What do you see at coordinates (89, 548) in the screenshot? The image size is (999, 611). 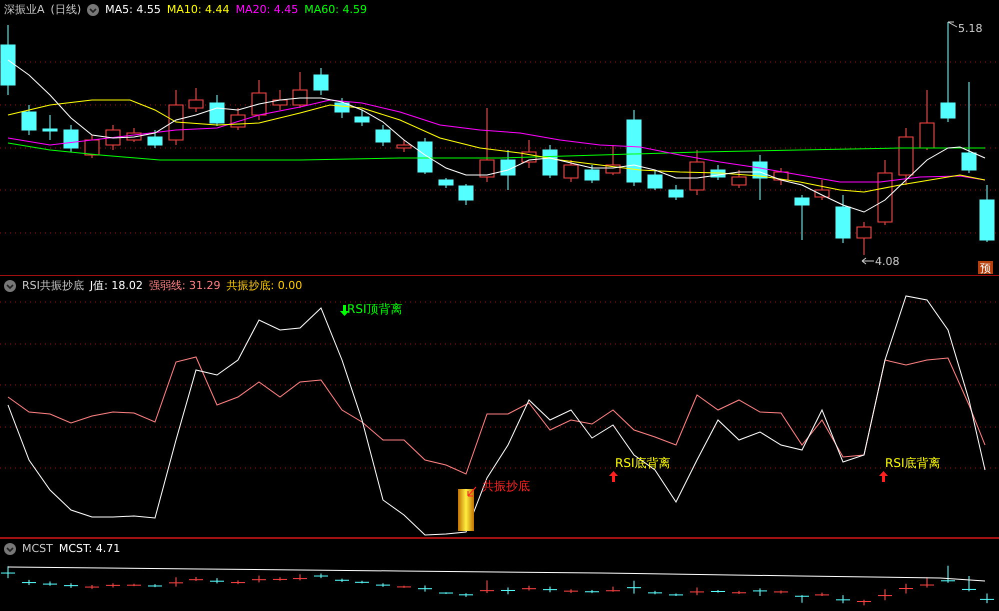 I see `indicator-reading: MCST: 4.71` at bounding box center [89, 548].